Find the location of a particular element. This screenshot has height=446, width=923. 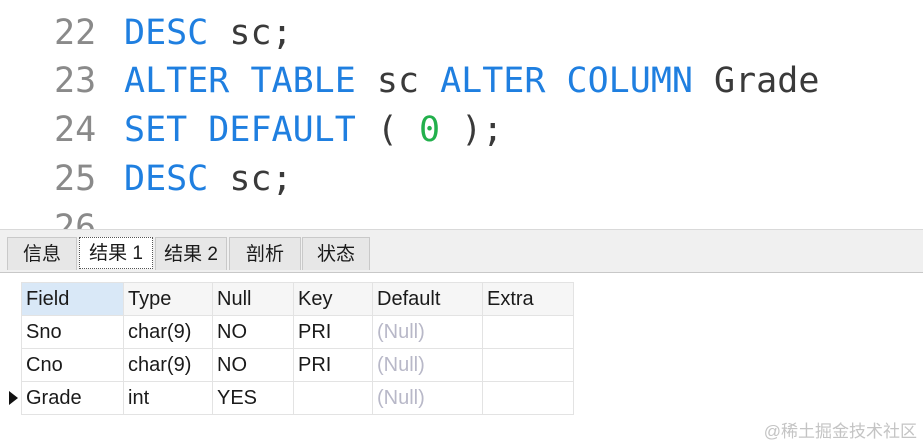

sql-keyword: TABLE is located at coordinates (303, 81).